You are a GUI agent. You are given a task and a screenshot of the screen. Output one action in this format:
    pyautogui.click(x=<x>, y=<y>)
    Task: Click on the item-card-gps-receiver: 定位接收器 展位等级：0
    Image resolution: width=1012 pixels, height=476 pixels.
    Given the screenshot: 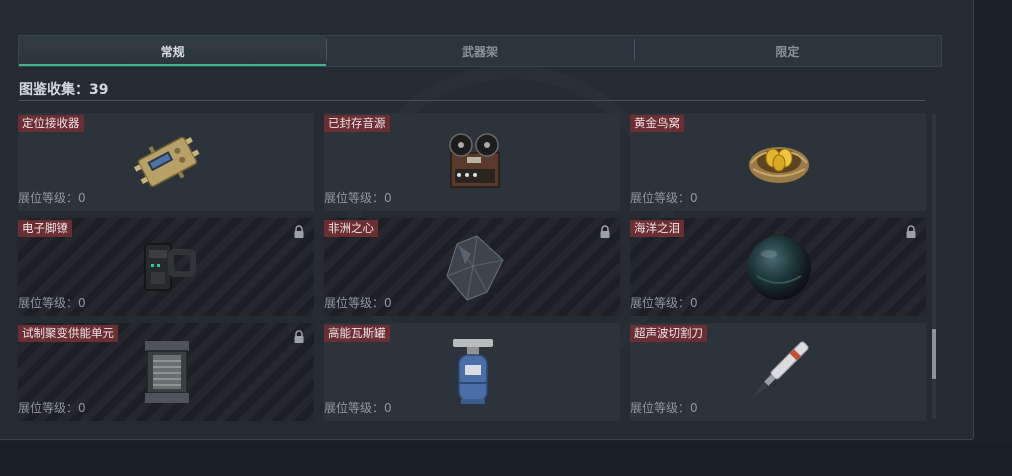 What is the action you would take?
    pyautogui.click(x=166, y=162)
    